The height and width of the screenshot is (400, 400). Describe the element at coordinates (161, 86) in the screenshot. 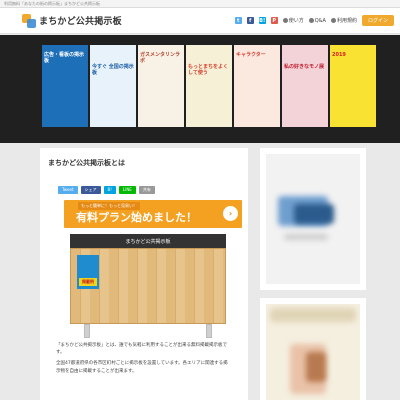

I see `hero-poster: ガスメンタリンラボ` at that location.